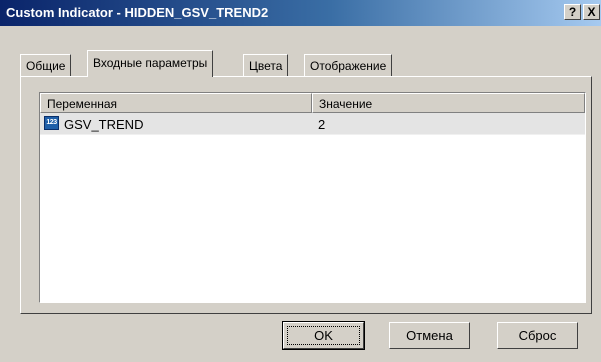 The width and height of the screenshot is (601, 362). What do you see at coordinates (137, 12) in the screenshot?
I see `window-title: Custom Indicator - HIDDEN_GSV_TREND2` at bounding box center [137, 12].